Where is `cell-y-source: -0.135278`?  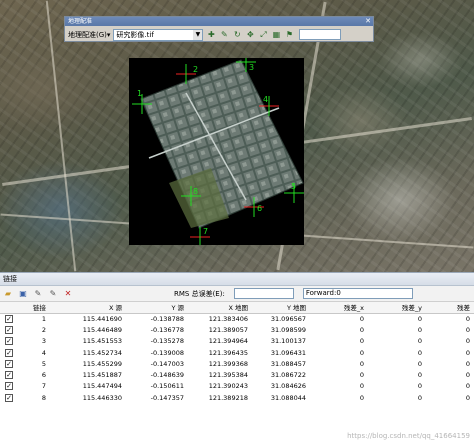
cell-y-source: -0.135278 is located at coordinates (167, 341).